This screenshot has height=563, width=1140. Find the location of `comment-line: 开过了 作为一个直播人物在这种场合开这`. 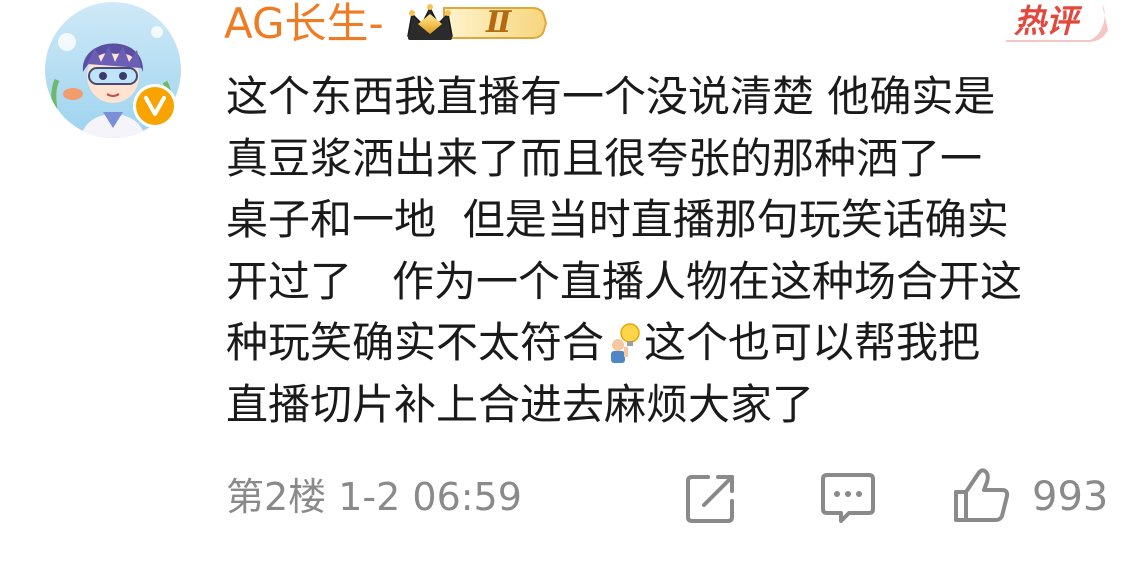

comment-line: 开过了 作为一个直播人物在这种场合开这 is located at coordinates (624, 281).